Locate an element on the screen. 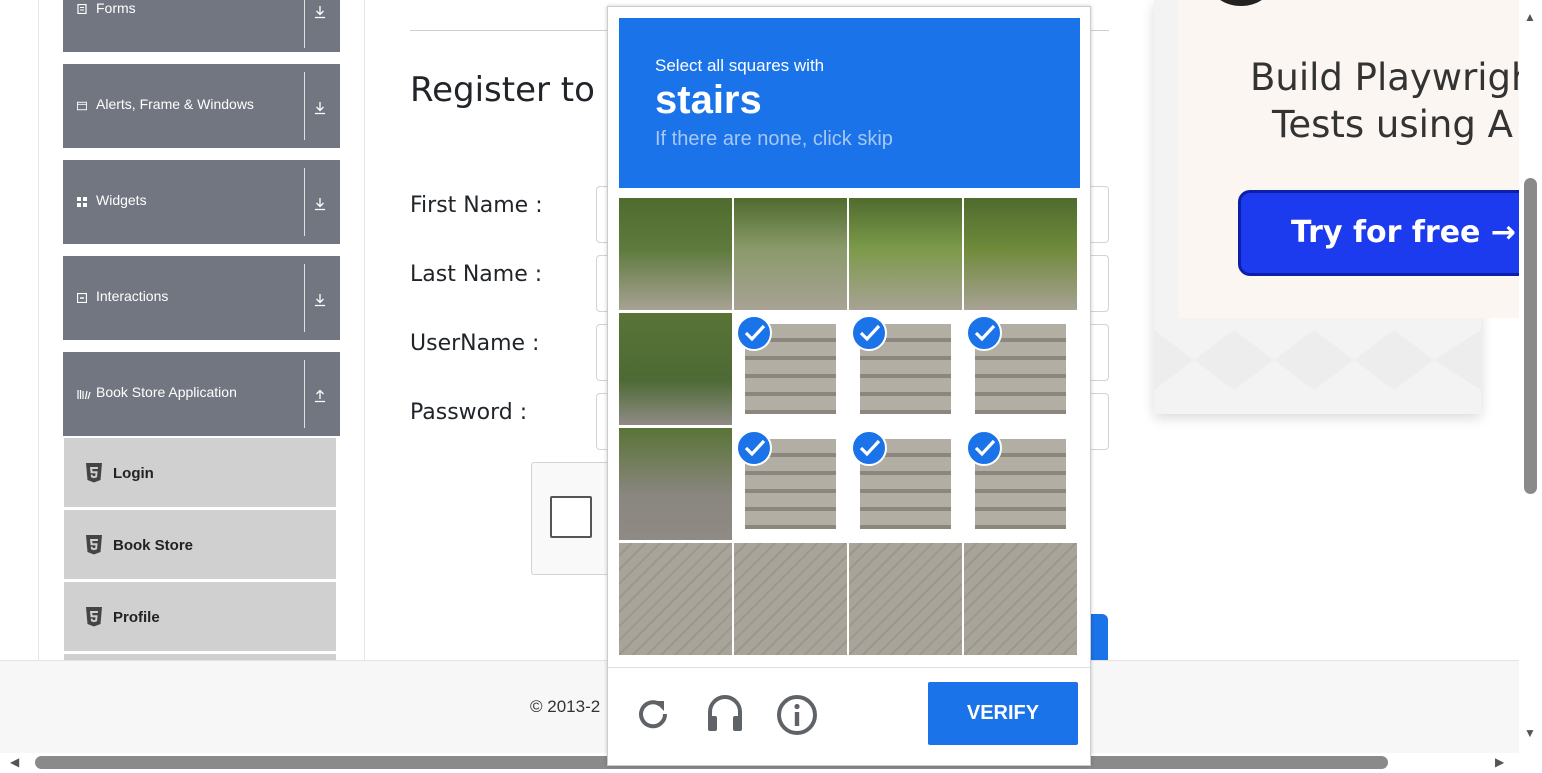 The width and height of the screenshot is (1542, 773). footer-copyright: © 2013-2 is located at coordinates (565, 706).